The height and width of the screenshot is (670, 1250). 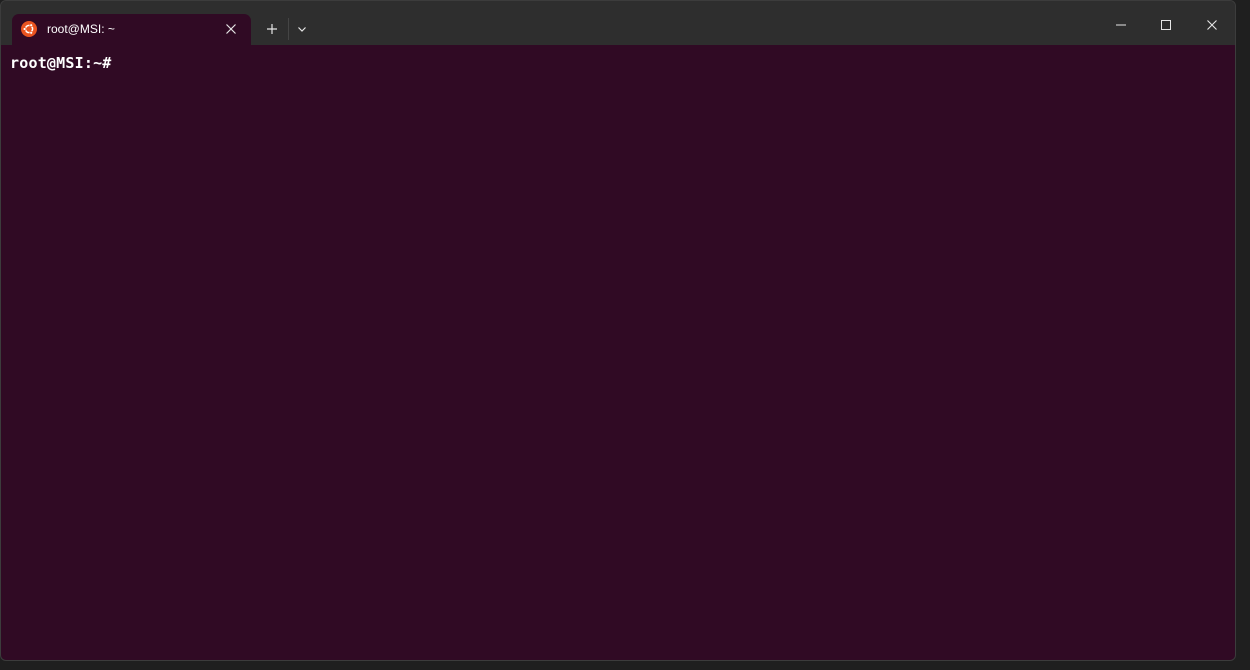 I want to click on maximize-icon, so click(x=1166, y=25).